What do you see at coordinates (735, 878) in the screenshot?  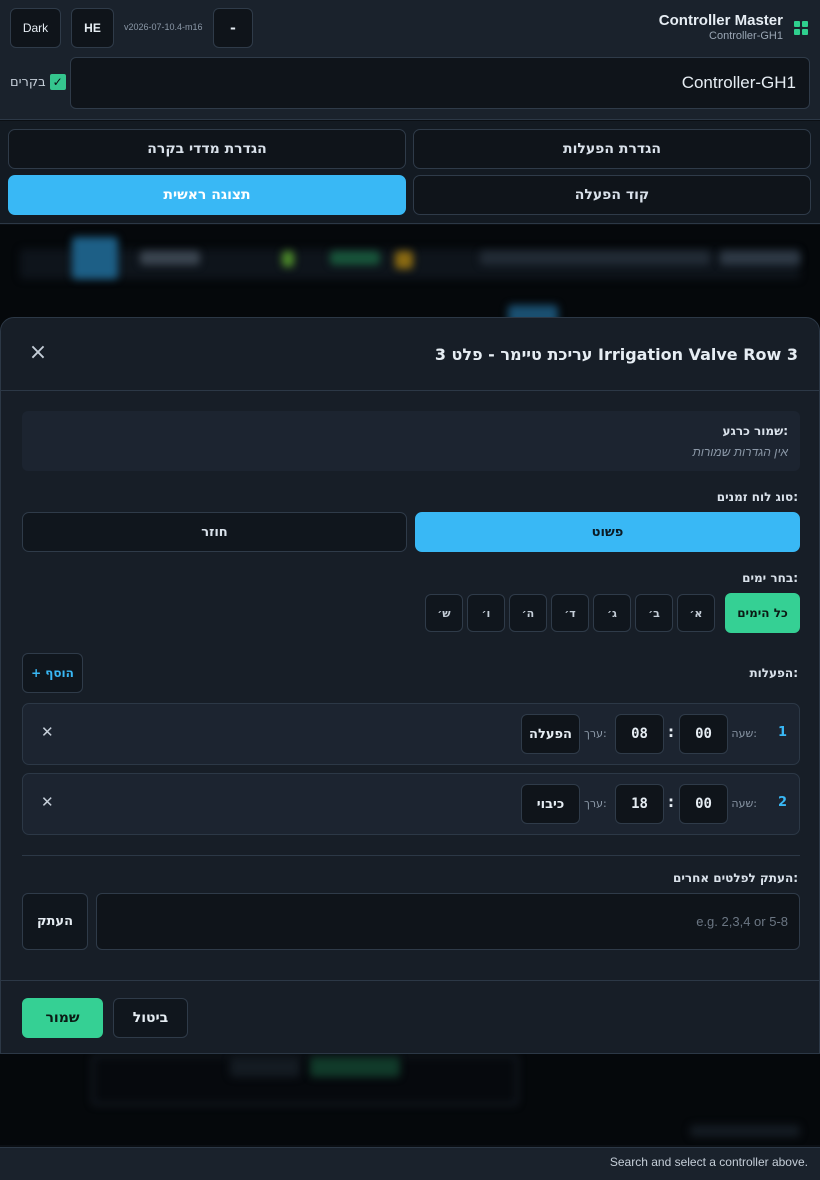 I see `copy-label: העתק לפלטים אחרים:` at bounding box center [735, 878].